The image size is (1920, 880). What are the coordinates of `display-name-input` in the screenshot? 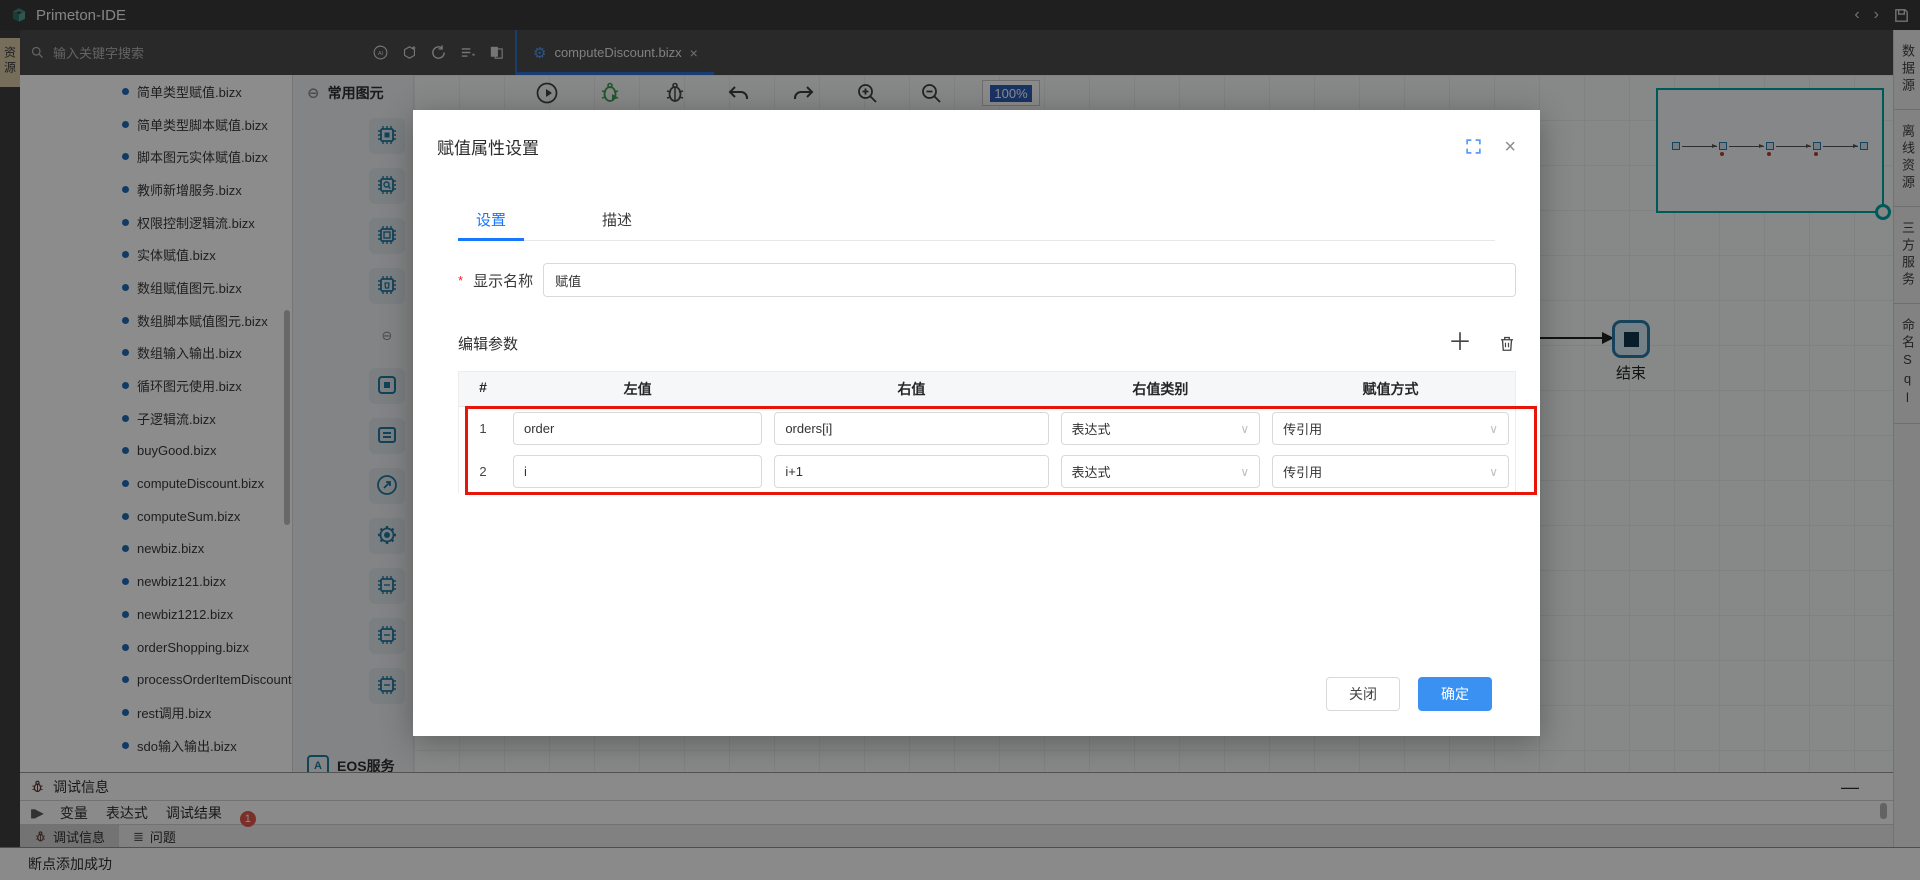 It's located at (1029, 280).